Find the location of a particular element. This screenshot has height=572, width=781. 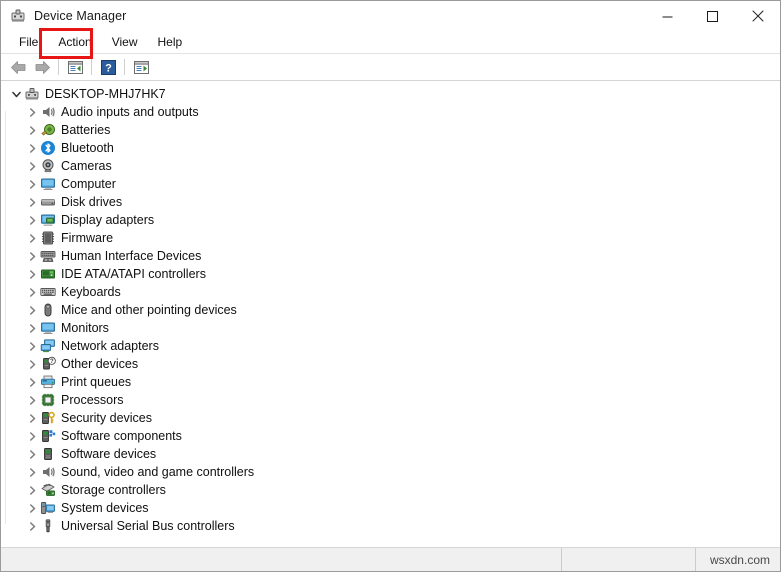

mouse-icon is located at coordinates (48, 310).